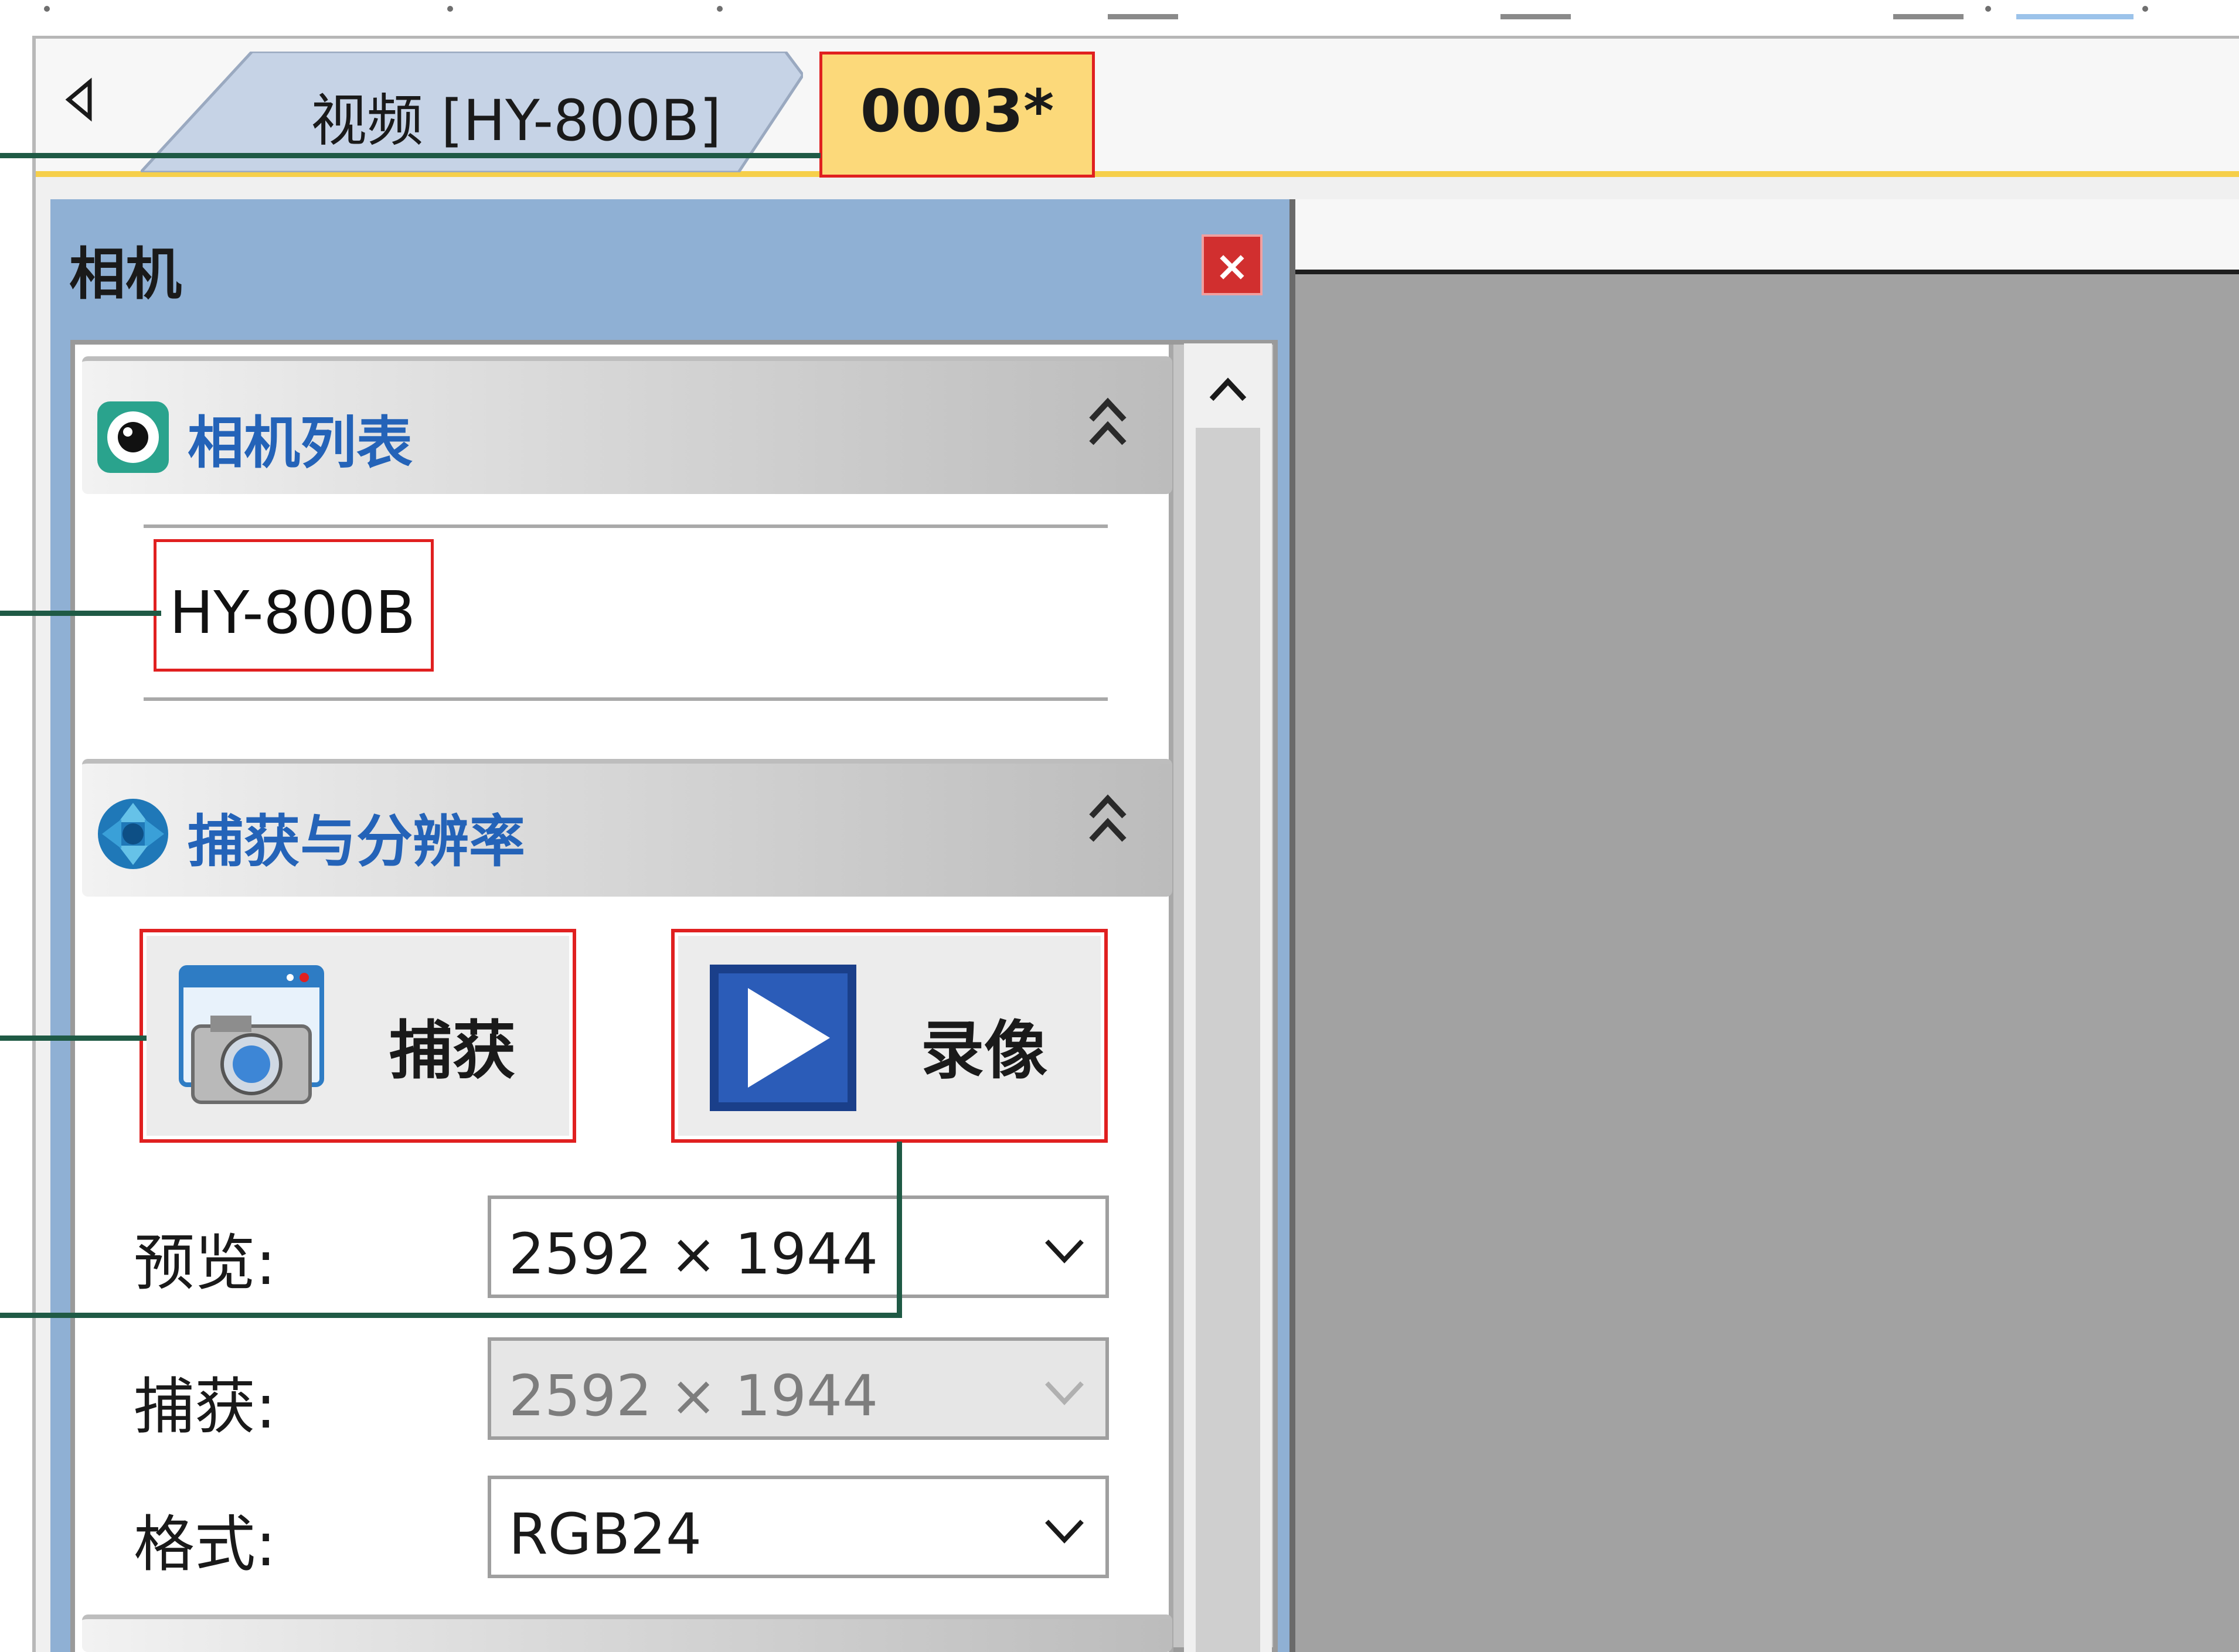 This screenshot has height=1652, width=2239. What do you see at coordinates (798, 1527) in the screenshot?
I see `format-select: RGB24` at bounding box center [798, 1527].